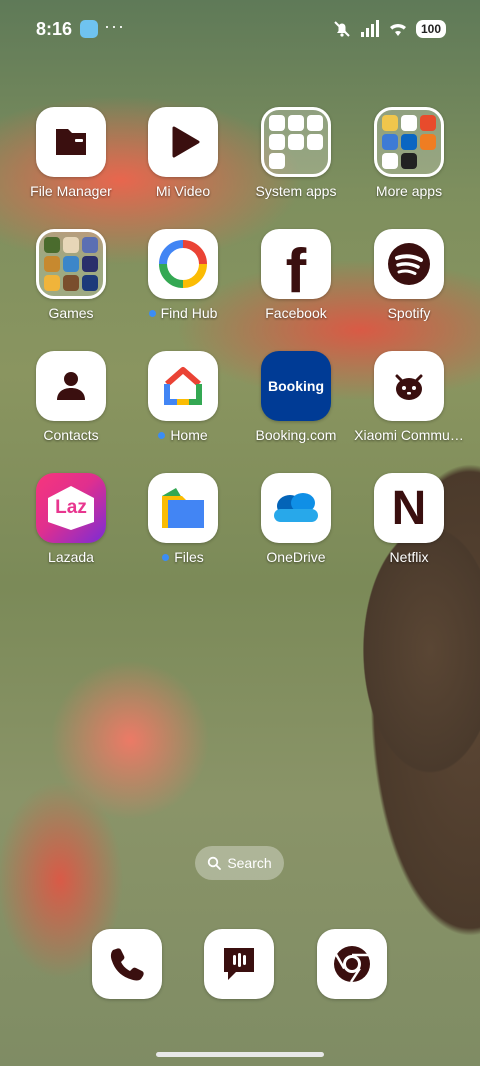  I want to click on app-label: OneDrive, so click(296, 557).